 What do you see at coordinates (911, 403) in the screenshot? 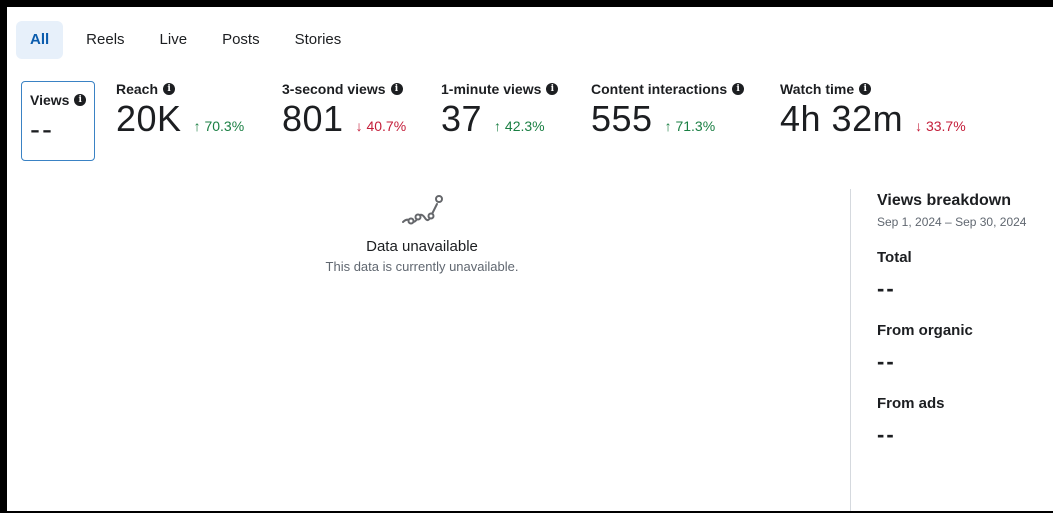
I see `breakdown-label: From ads` at bounding box center [911, 403].